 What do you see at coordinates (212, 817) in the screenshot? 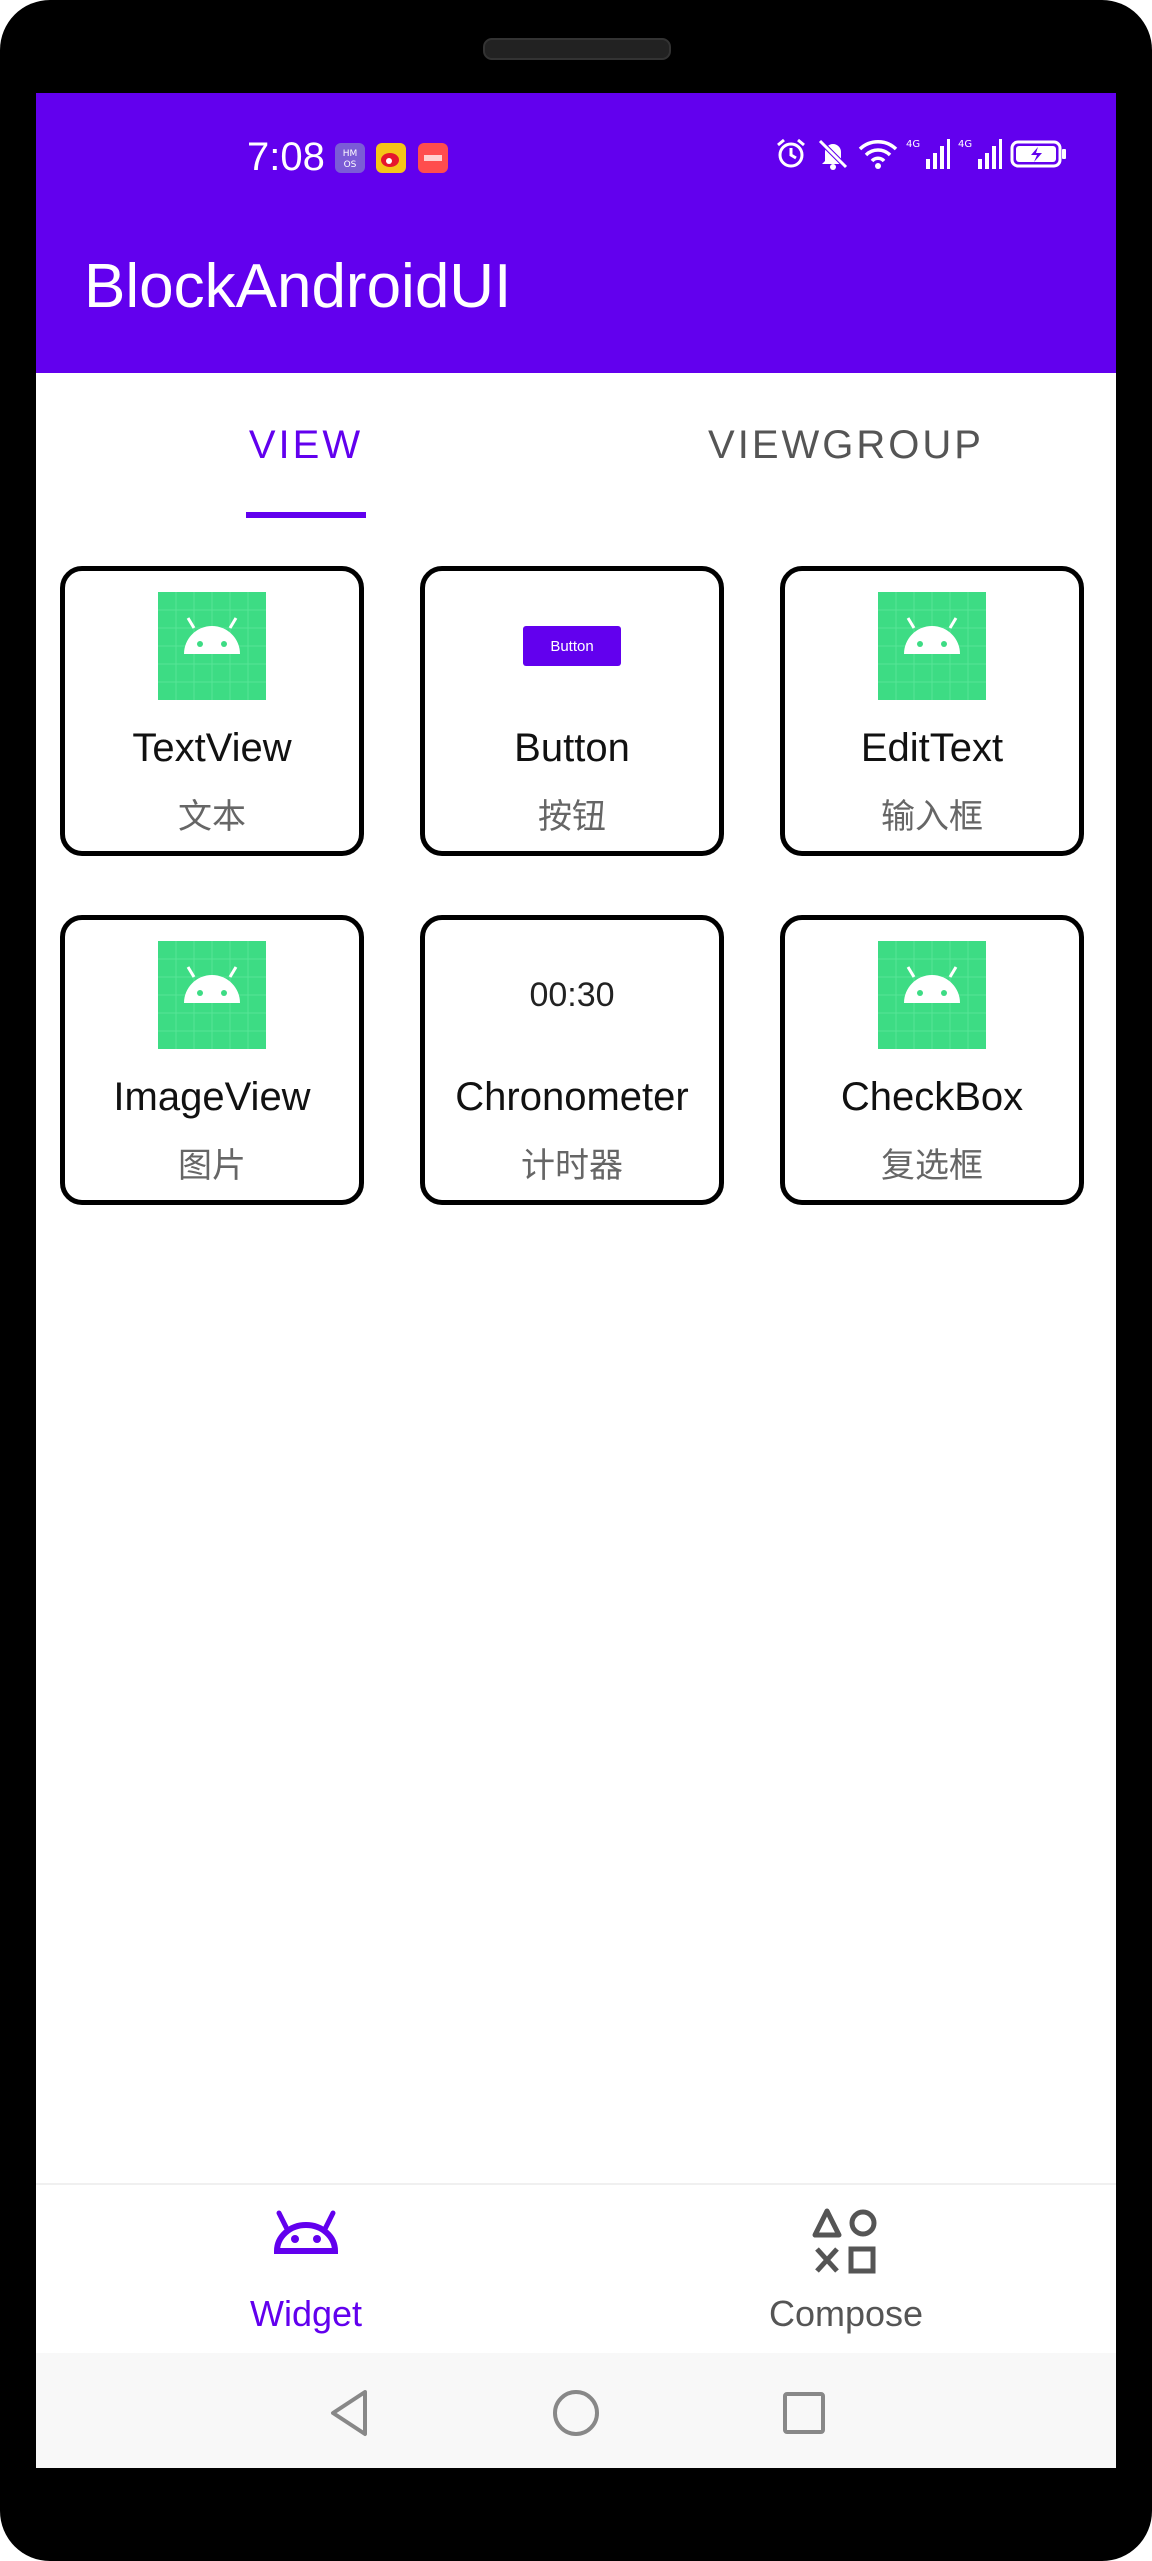
I see `widget-subtitle: 文本` at bounding box center [212, 817].